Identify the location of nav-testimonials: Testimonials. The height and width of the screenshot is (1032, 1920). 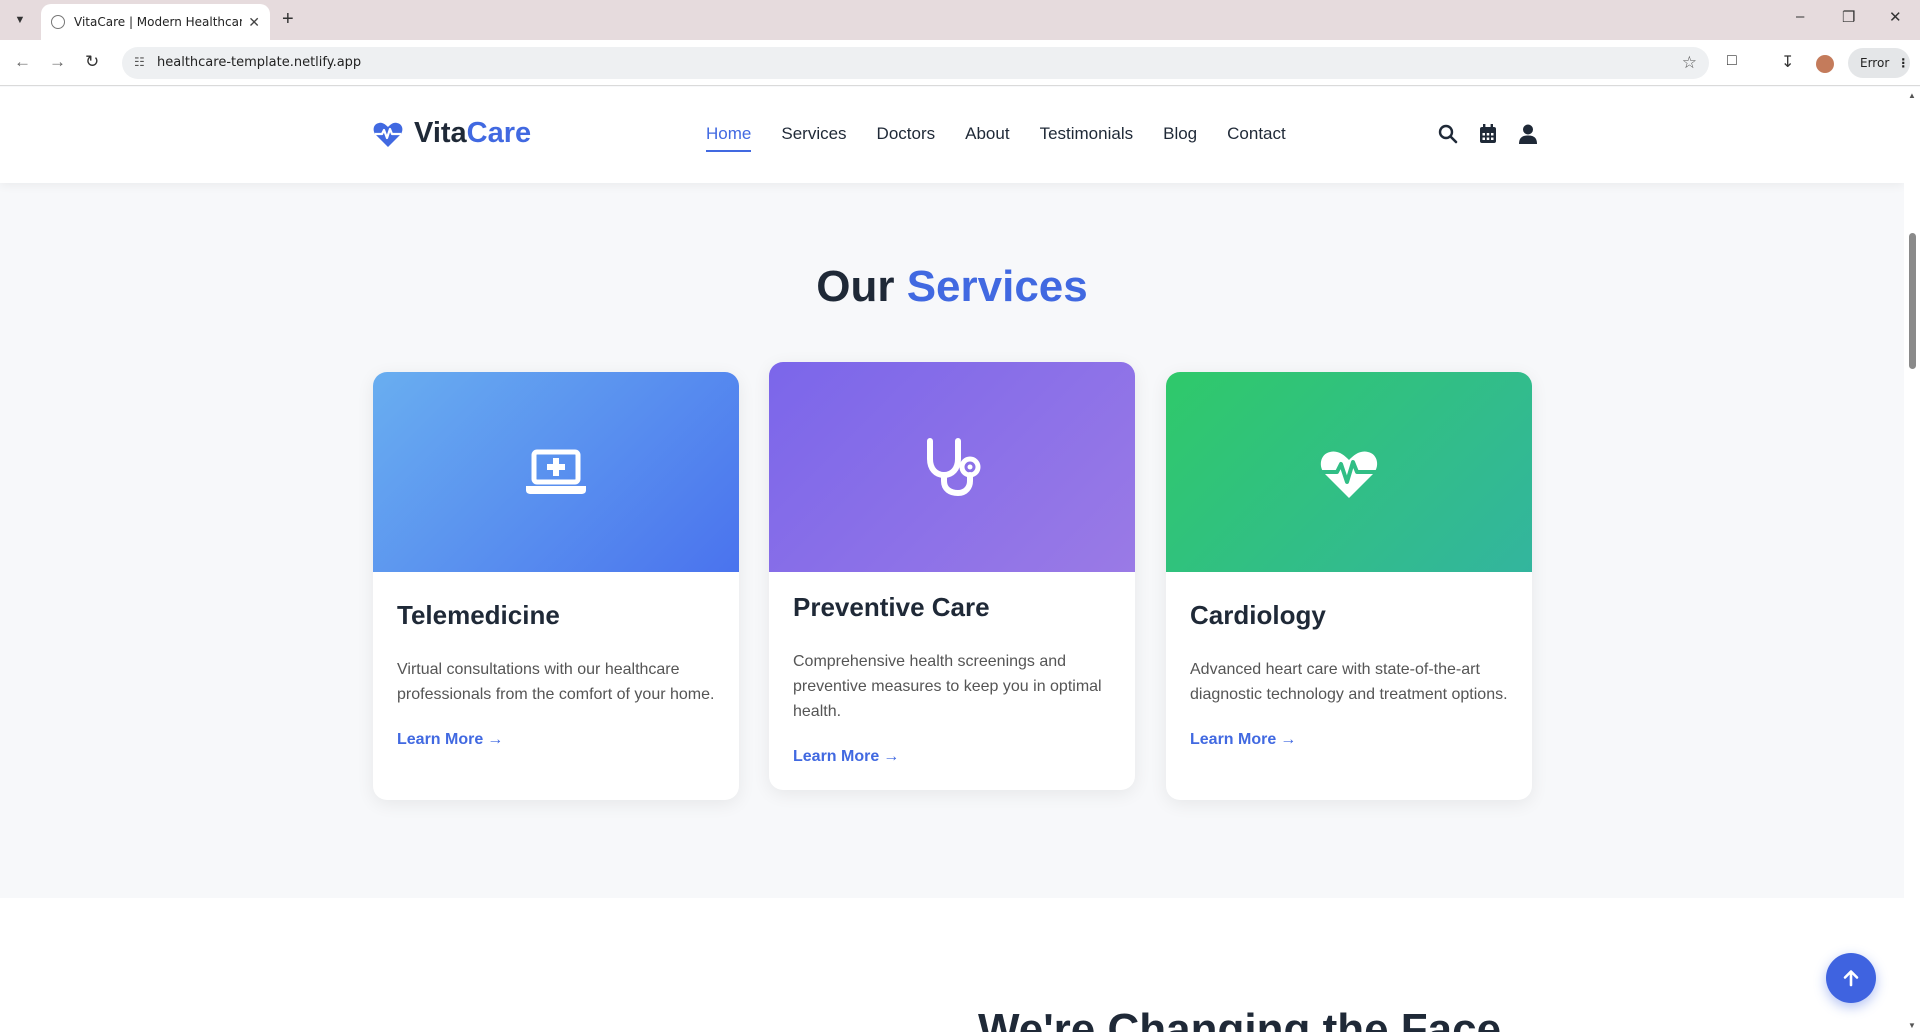
(1087, 138).